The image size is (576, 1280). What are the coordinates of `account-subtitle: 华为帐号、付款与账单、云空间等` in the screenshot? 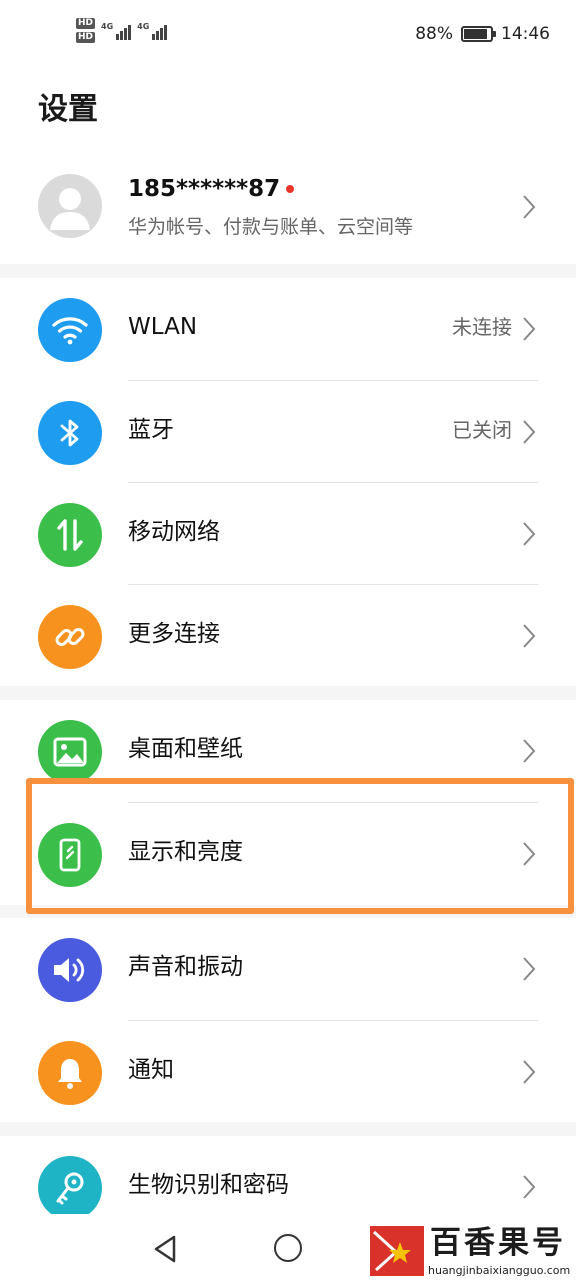 It's located at (271, 227).